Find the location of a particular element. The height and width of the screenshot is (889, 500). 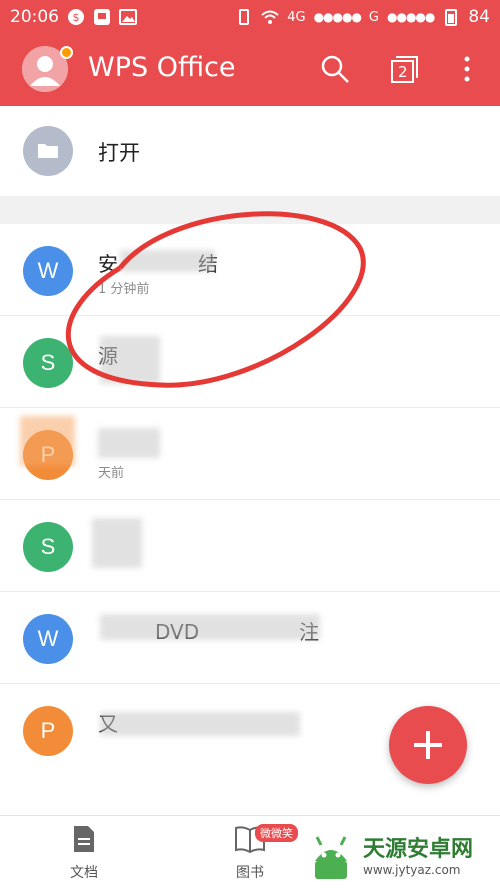

network-type-label: 4G is located at coordinates (296, 17).